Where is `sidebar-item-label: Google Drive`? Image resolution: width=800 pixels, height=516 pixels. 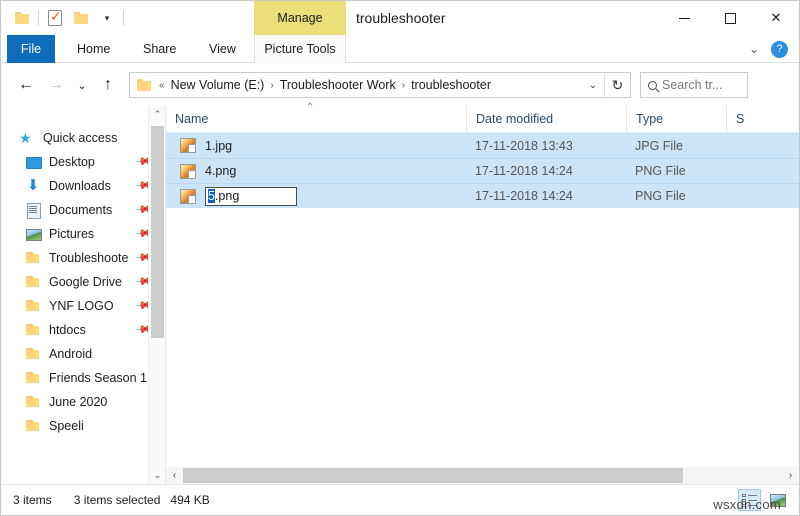
sidebar-item-label: Google Drive is located at coordinates (85, 282).